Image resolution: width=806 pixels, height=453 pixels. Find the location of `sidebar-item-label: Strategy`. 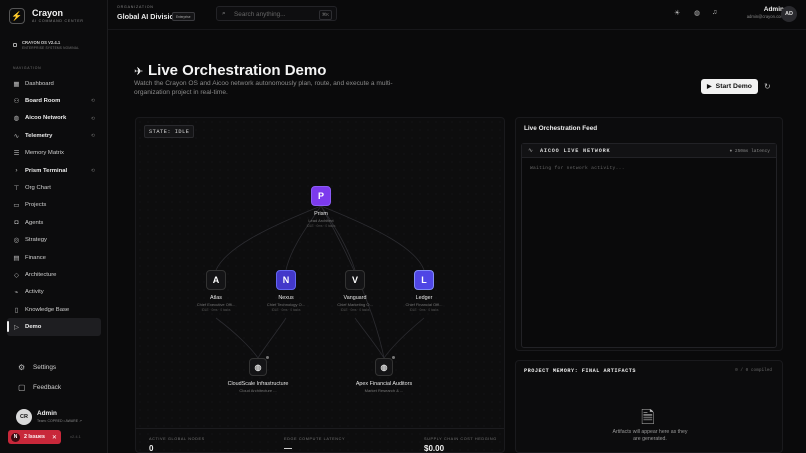

sidebar-item-label: Strategy is located at coordinates (36, 240).